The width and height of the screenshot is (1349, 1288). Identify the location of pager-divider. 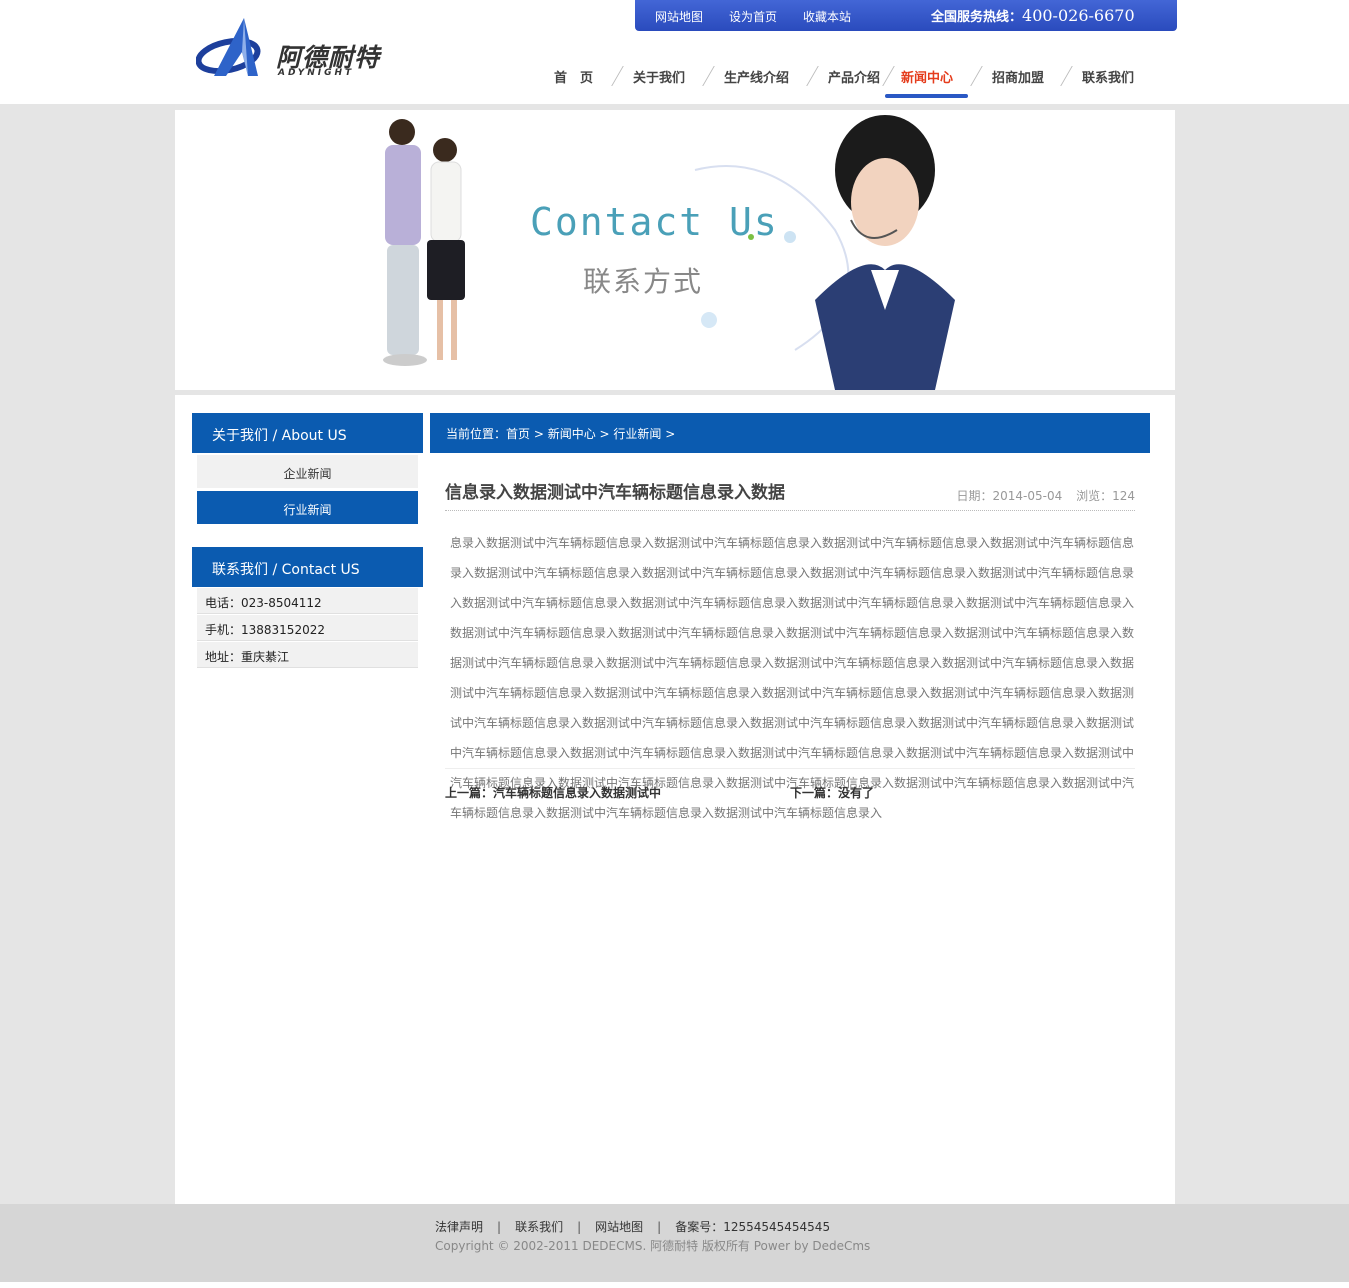
(790, 768).